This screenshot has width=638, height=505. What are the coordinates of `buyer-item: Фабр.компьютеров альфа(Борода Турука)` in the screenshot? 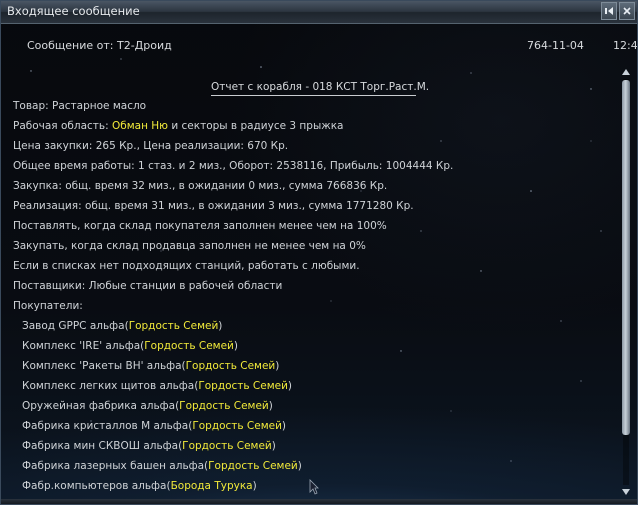 It's located at (308, 486).